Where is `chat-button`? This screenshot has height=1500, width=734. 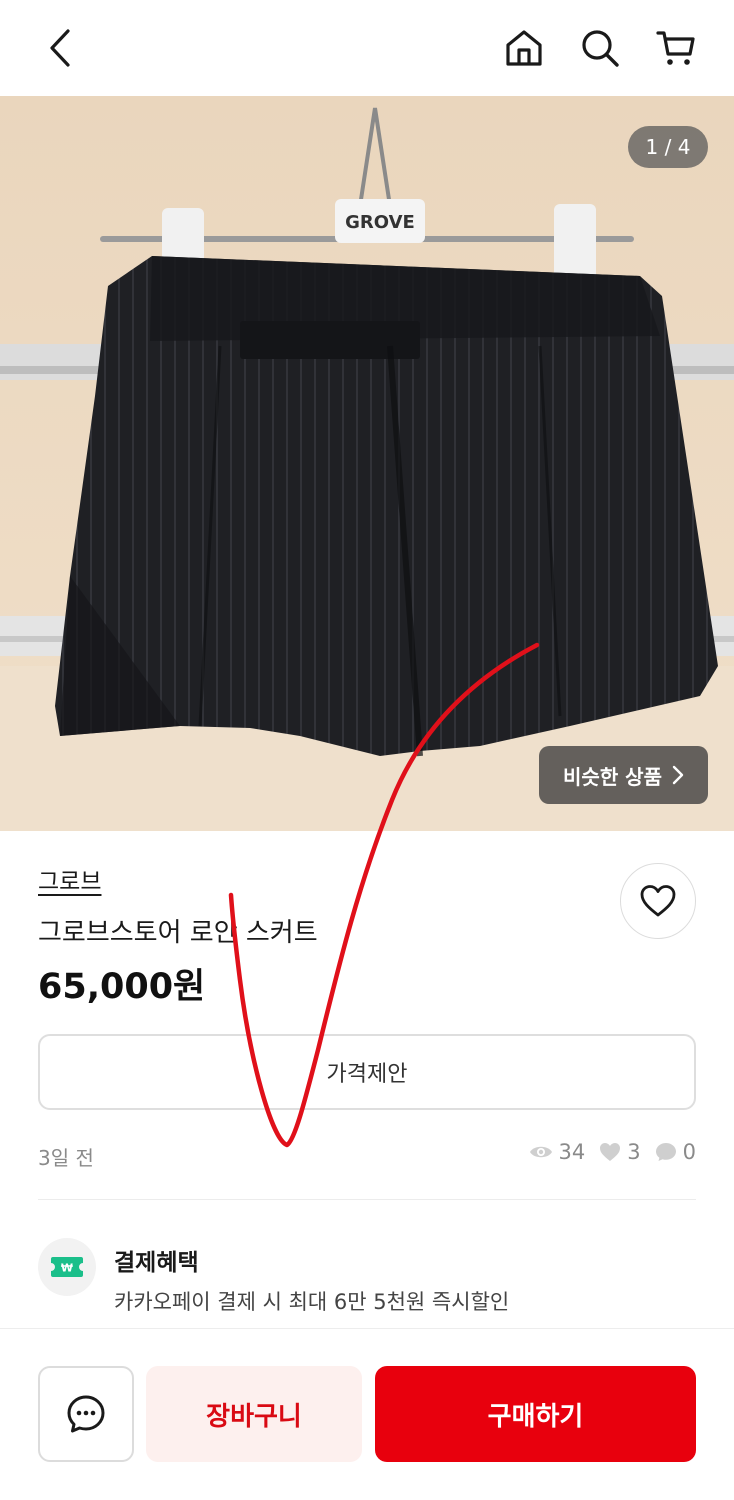 chat-button is located at coordinates (86, 1414).